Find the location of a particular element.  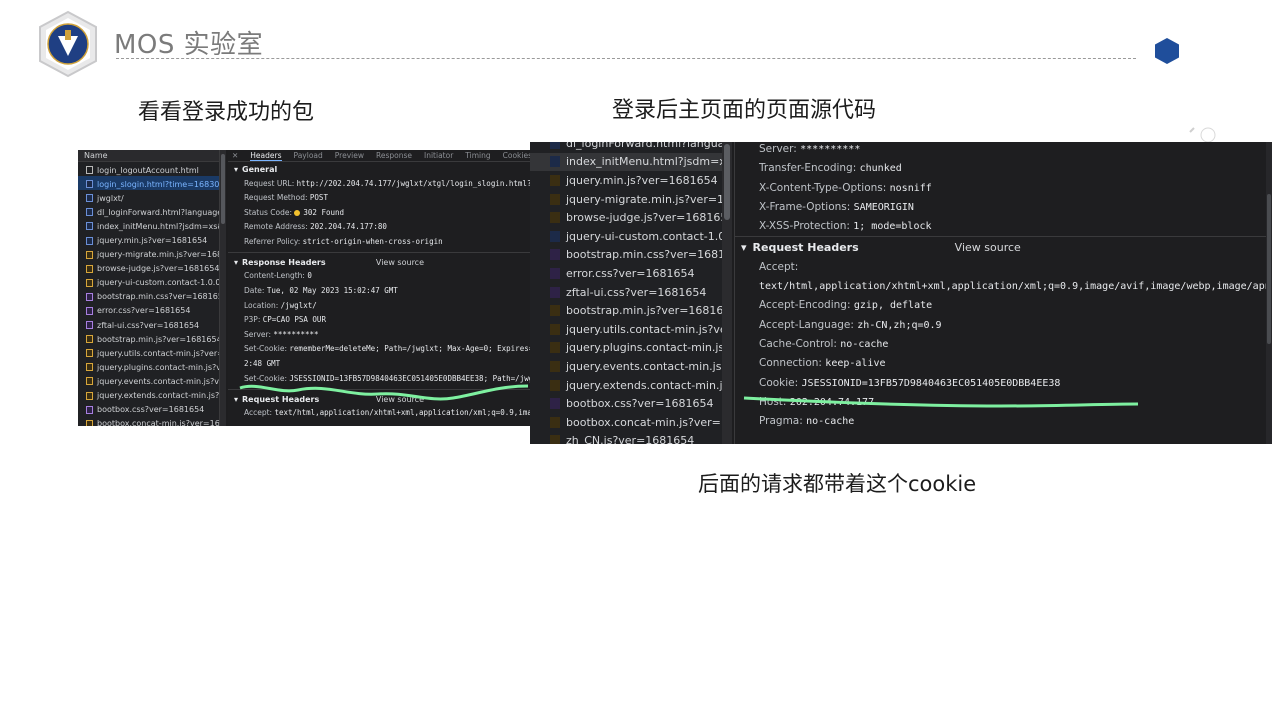

header-value: zh-CN,zh;q=0.9 is located at coordinates (899, 325).